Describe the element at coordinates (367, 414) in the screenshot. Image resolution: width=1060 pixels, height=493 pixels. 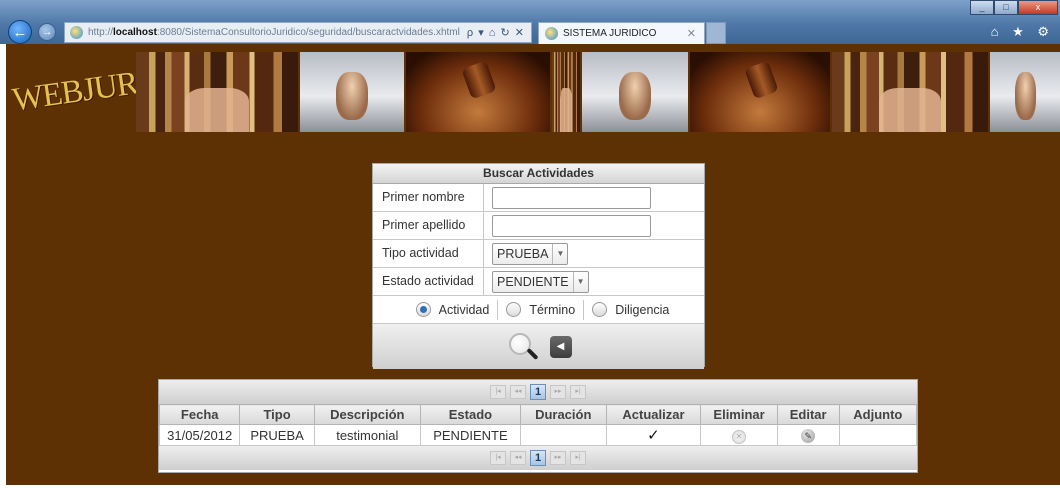
I see `col-descripcion: Descripción` at that location.